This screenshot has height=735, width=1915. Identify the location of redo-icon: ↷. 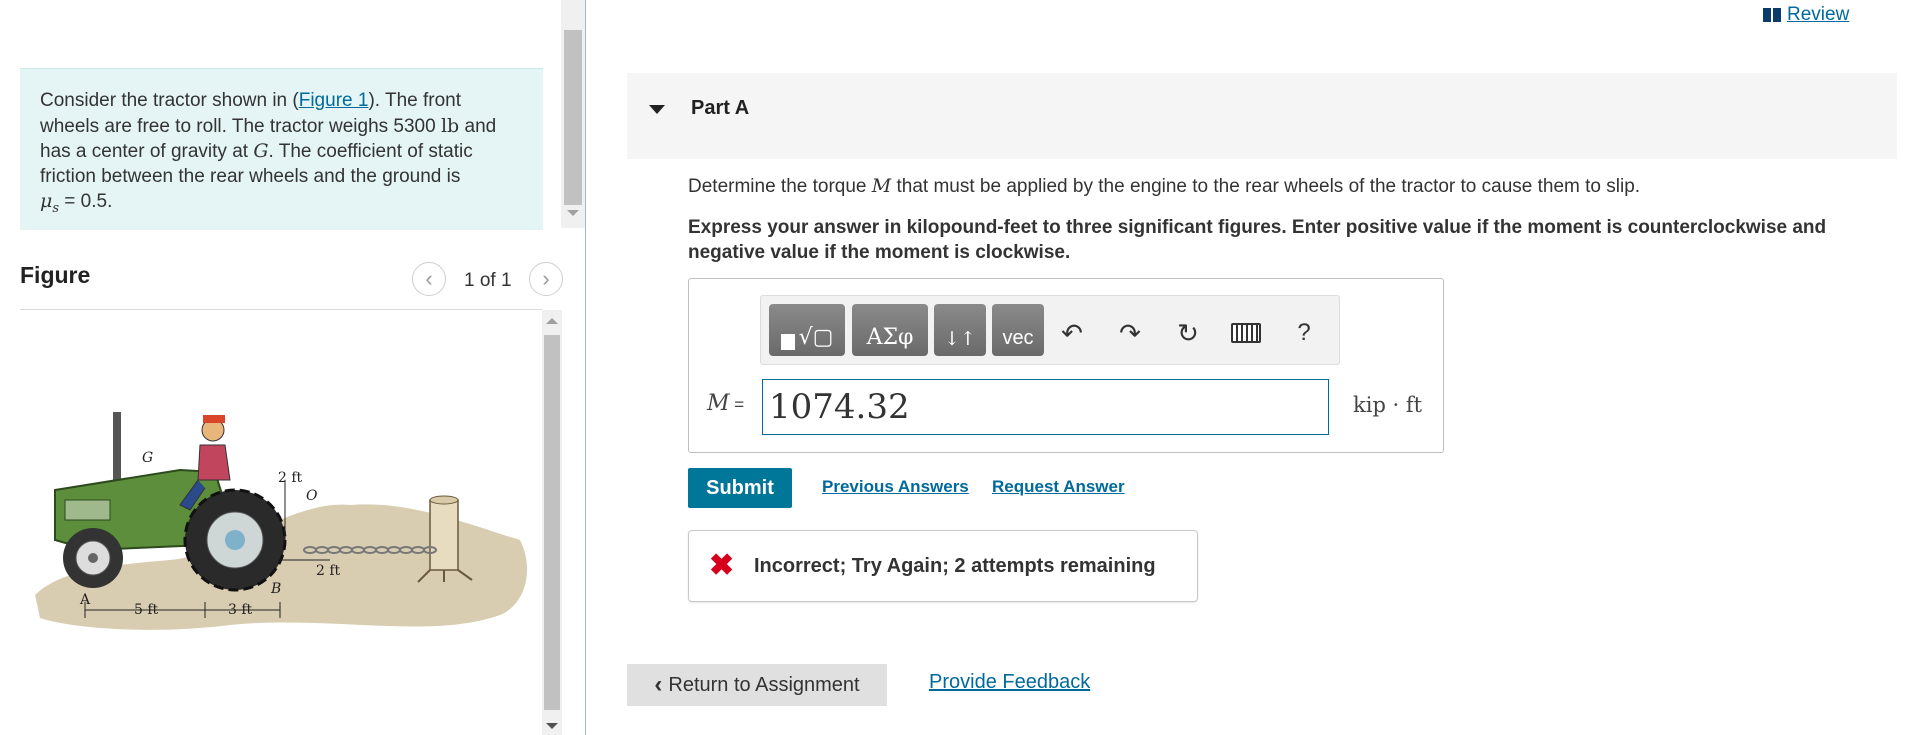
(1130, 333).